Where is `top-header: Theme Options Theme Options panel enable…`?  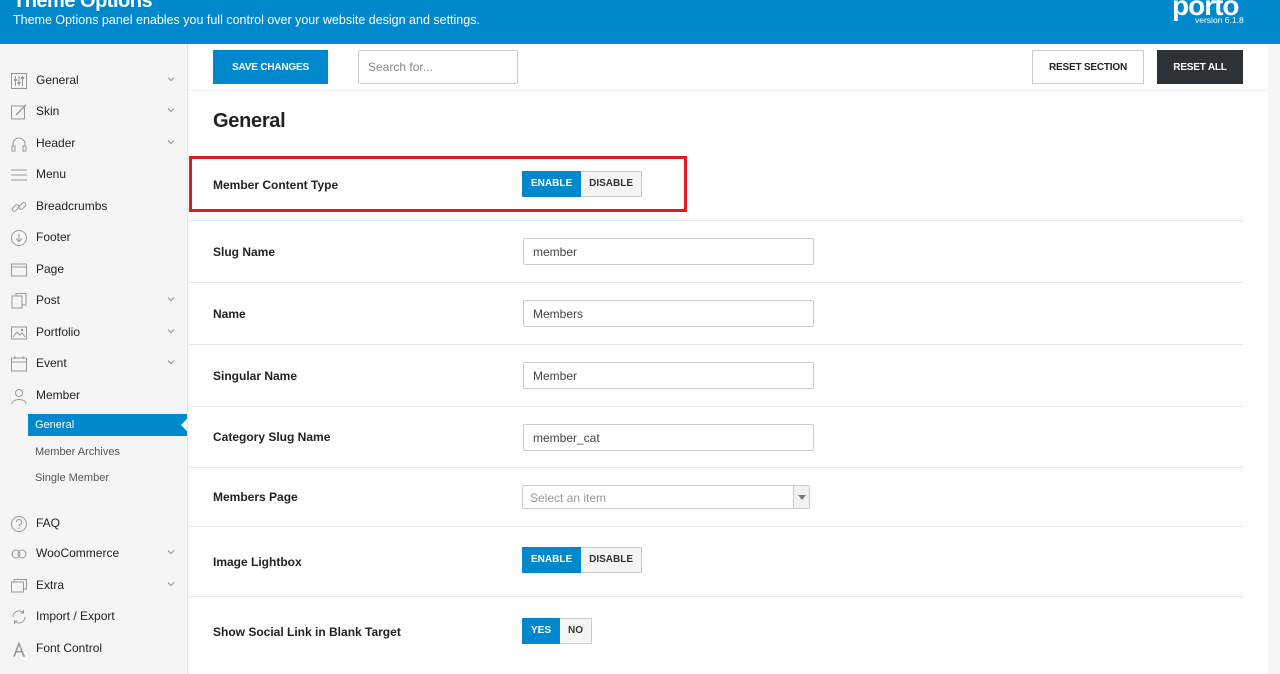 top-header: Theme Options Theme Options panel enable… is located at coordinates (640, 22).